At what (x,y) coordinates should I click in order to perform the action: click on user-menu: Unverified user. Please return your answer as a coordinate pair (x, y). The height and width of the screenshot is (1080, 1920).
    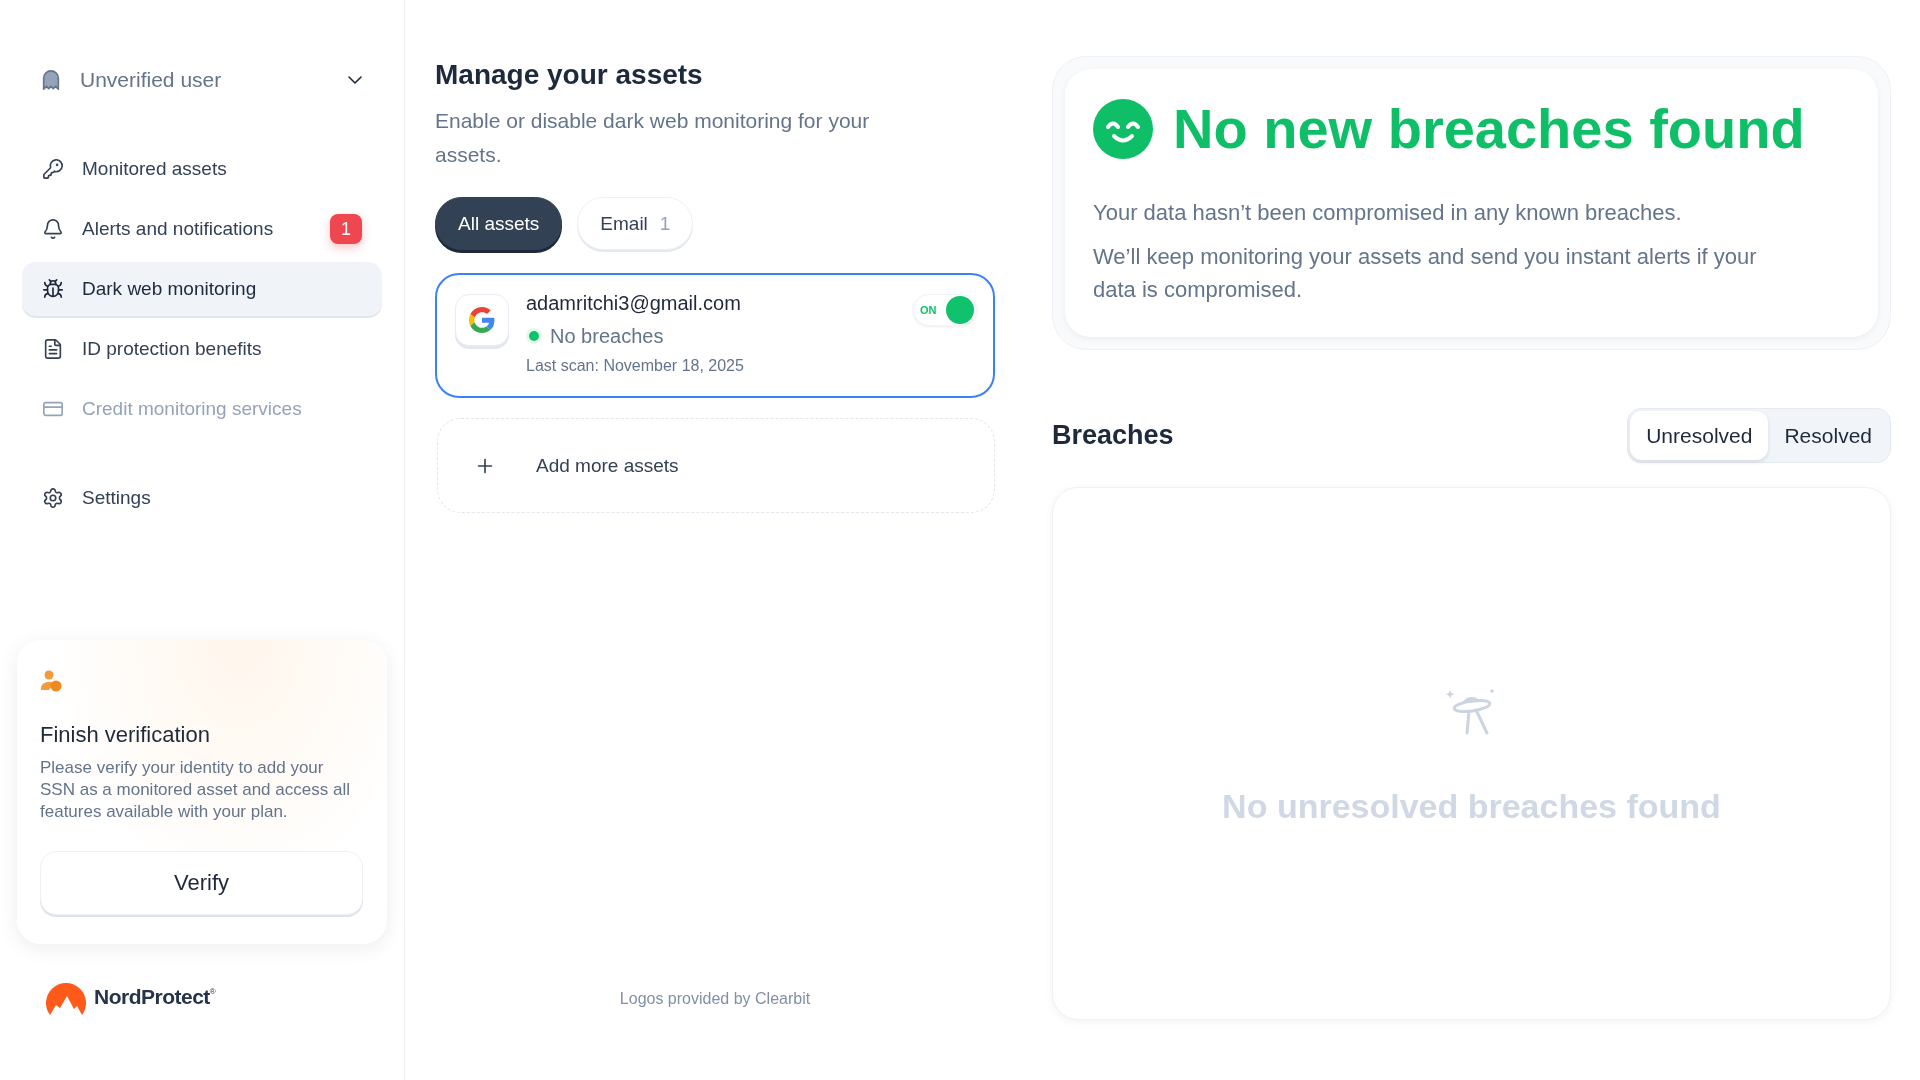
    Looking at the image, I should click on (202, 80).